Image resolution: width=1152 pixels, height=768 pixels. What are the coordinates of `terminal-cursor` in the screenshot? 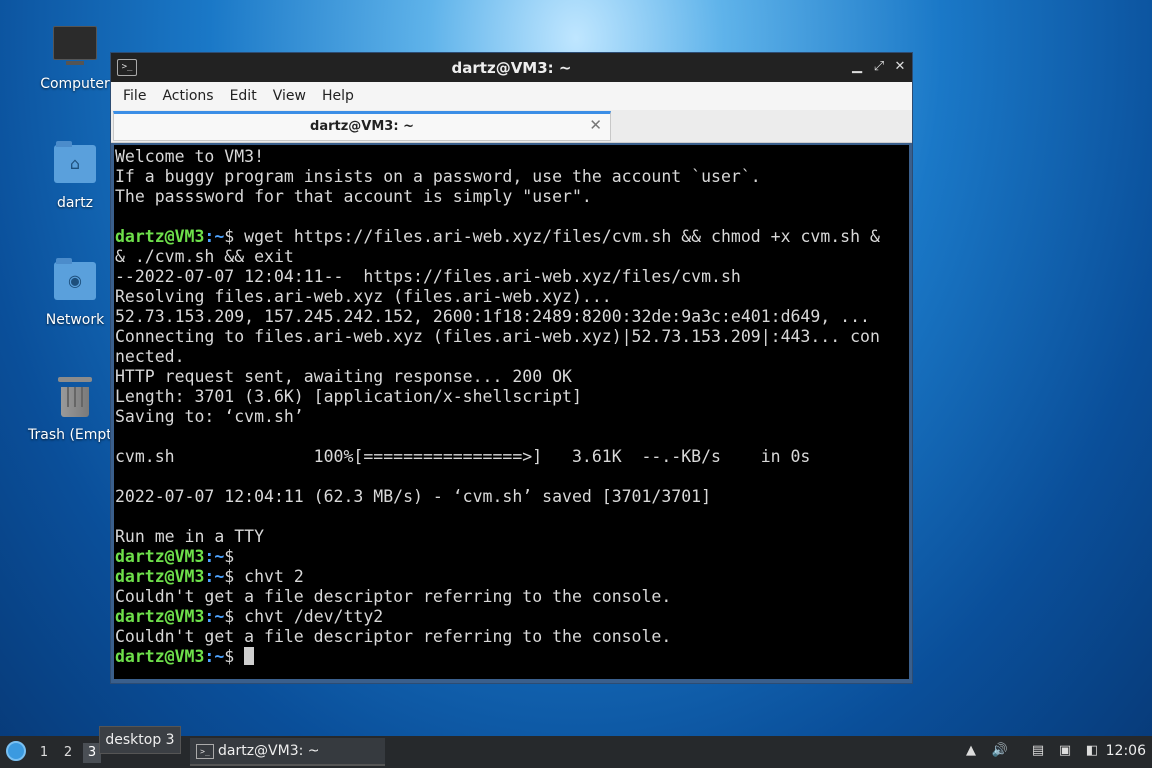 It's located at (249, 656).